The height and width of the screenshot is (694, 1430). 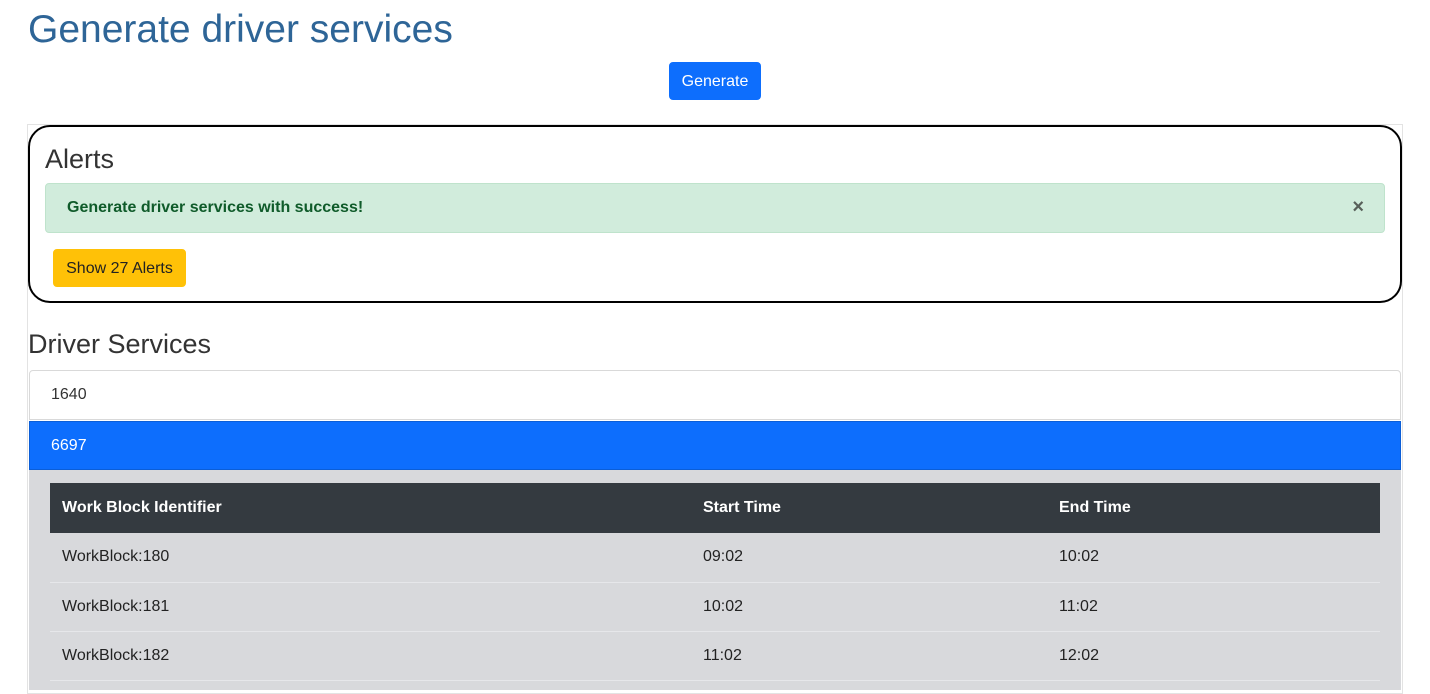 What do you see at coordinates (370, 607) in the screenshot?
I see `work-block-id: WorkBlock:181` at bounding box center [370, 607].